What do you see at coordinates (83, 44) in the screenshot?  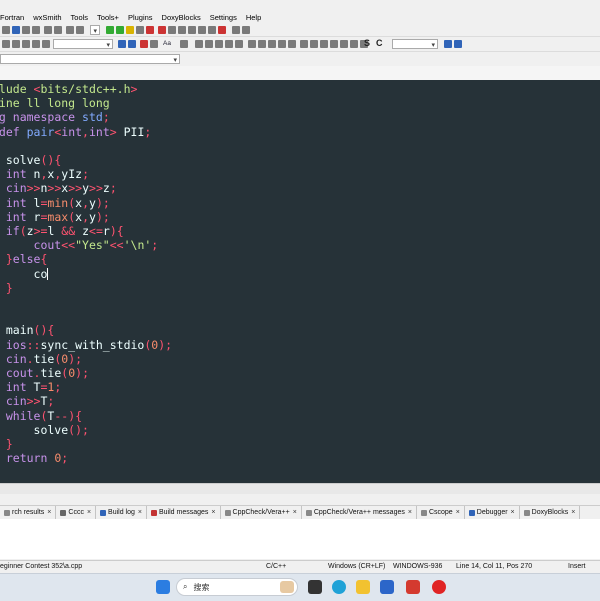 I see `jump-combo: ▾` at bounding box center [83, 44].